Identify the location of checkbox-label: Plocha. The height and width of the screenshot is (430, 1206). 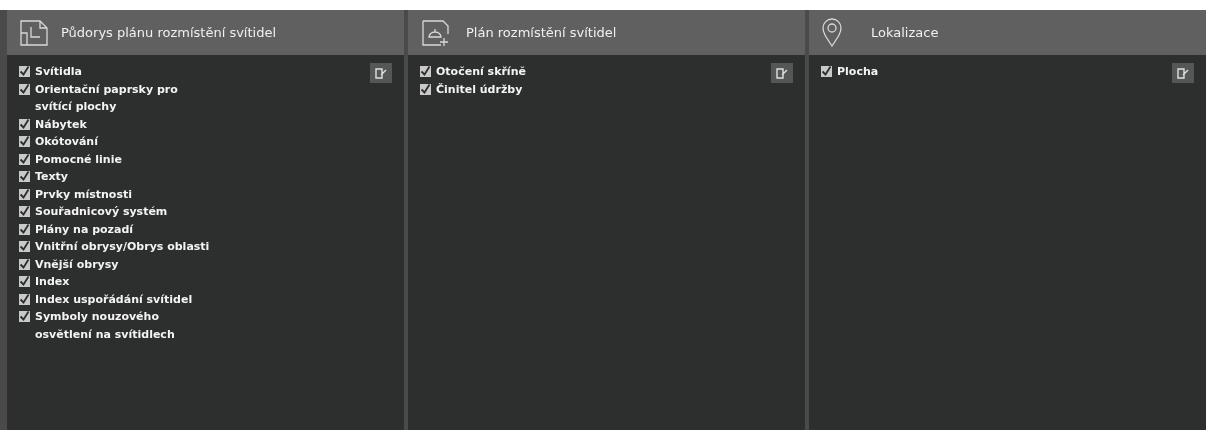
(858, 72).